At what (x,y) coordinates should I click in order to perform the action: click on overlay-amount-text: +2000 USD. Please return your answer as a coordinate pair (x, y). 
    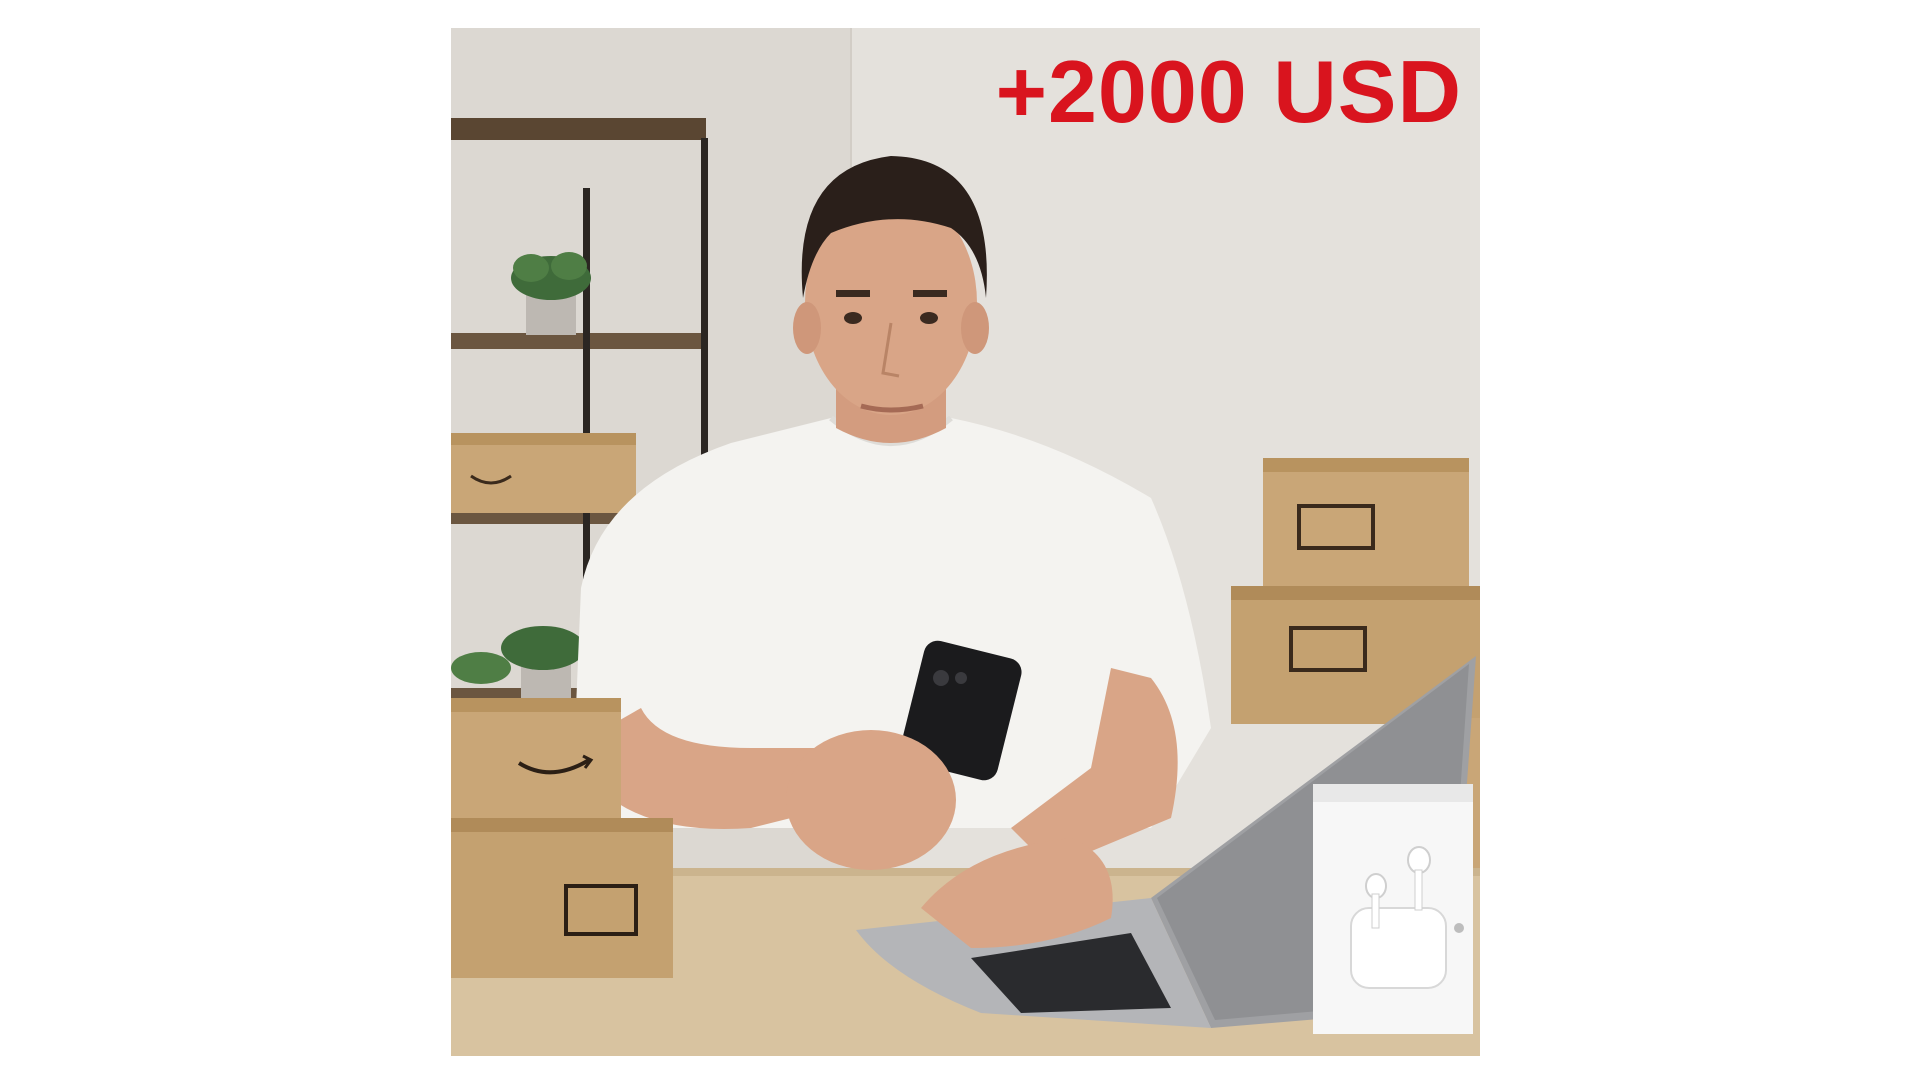
    Looking at the image, I should click on (1228, 91).